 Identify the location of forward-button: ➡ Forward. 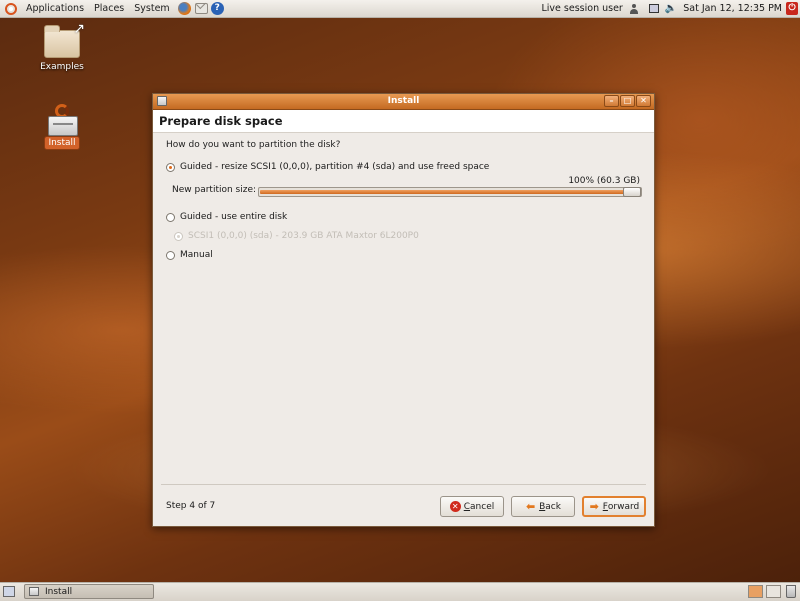
(614, 506).